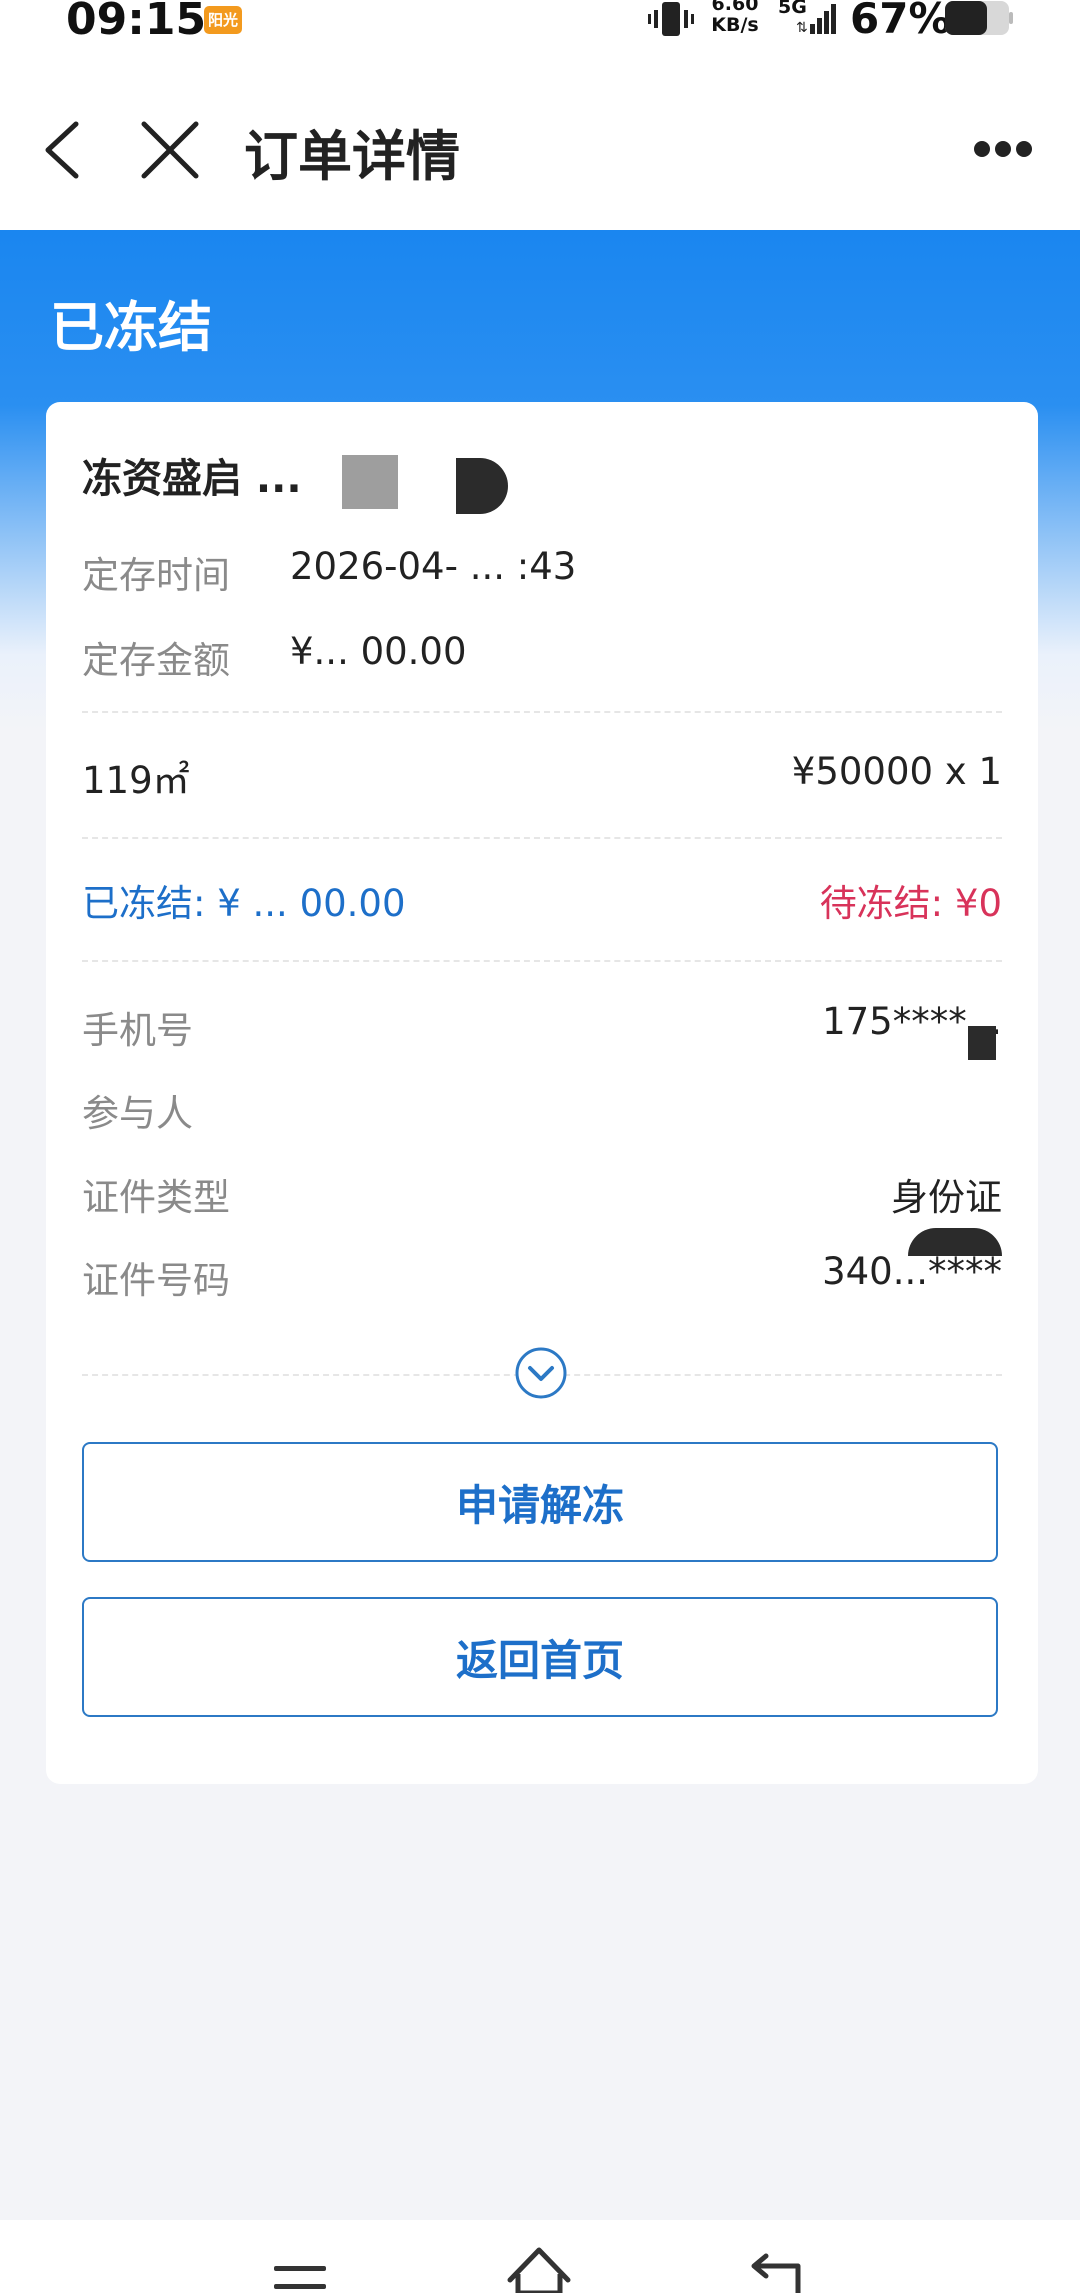  What do you see at coordinates (352, 156) in the screenshot?
I see `page-title: 订单详情` at bounding box center [352, 156].